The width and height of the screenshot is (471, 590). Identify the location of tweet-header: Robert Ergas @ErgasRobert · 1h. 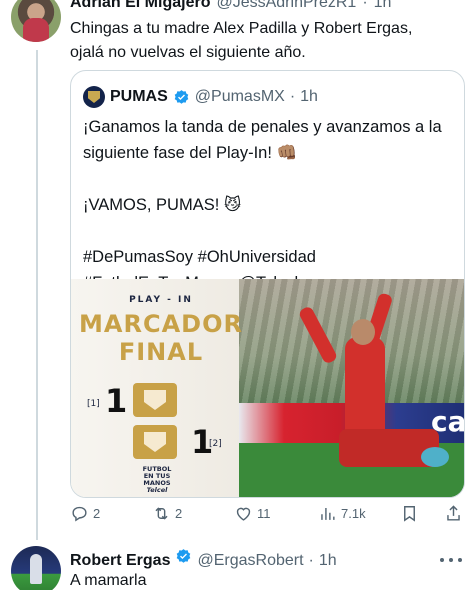
(203, 559).